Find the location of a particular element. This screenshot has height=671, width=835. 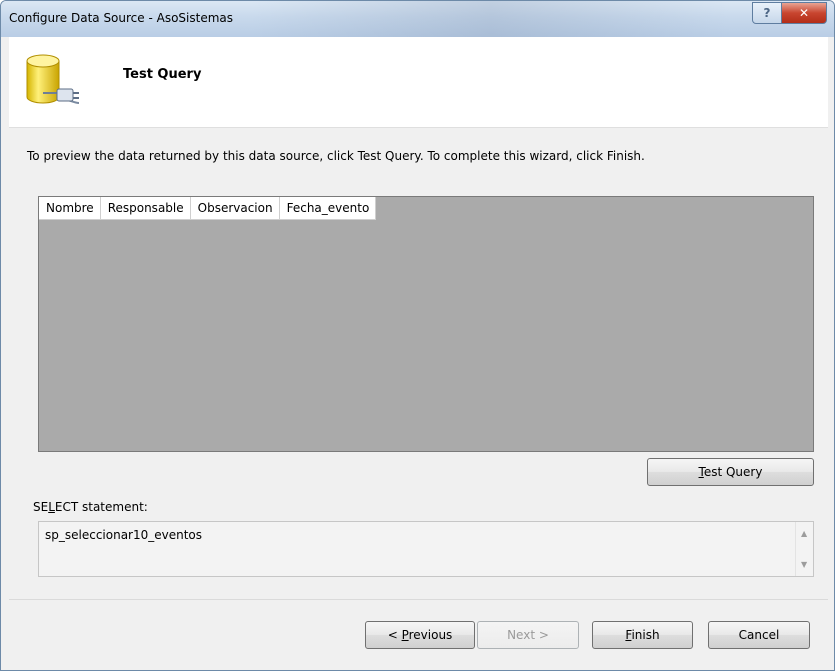

select-scrollbar: ▲ ▼ is located at coordinates (804, 549).